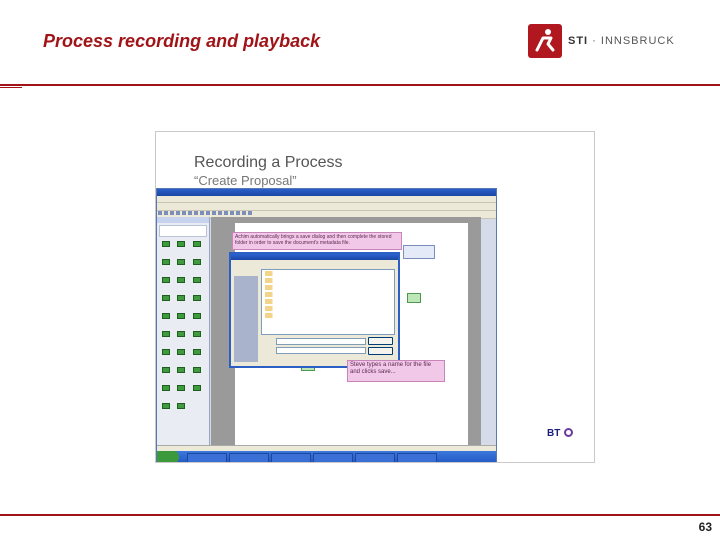 The width and height of the screenshot is (720, 540). I want to click on logo-brand: STI, so click(578, 41).